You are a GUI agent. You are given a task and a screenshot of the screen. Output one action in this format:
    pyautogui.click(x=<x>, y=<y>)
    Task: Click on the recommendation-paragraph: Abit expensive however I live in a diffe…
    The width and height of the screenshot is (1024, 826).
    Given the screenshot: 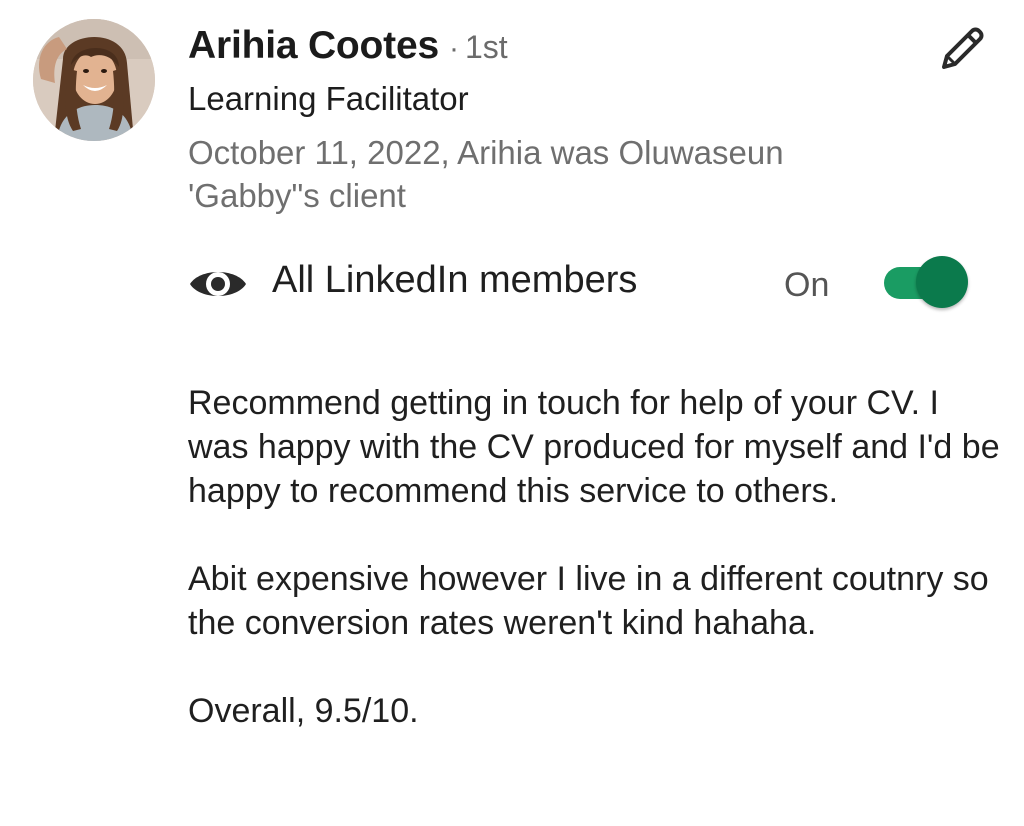 What is the action you would take?
    pyautogui.click(x=588, y=601)
    